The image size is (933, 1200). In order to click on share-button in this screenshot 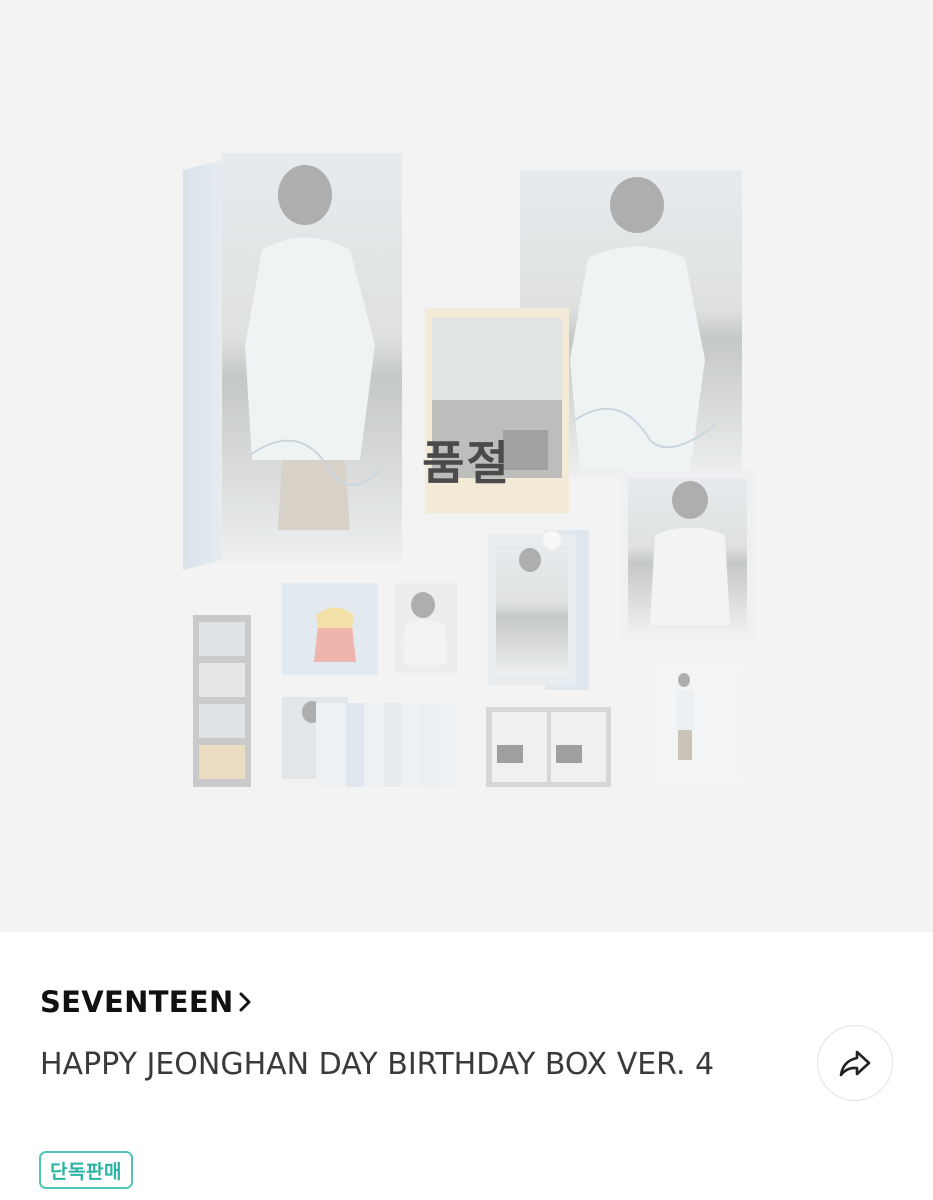, I will do `click(855, 1063)`.